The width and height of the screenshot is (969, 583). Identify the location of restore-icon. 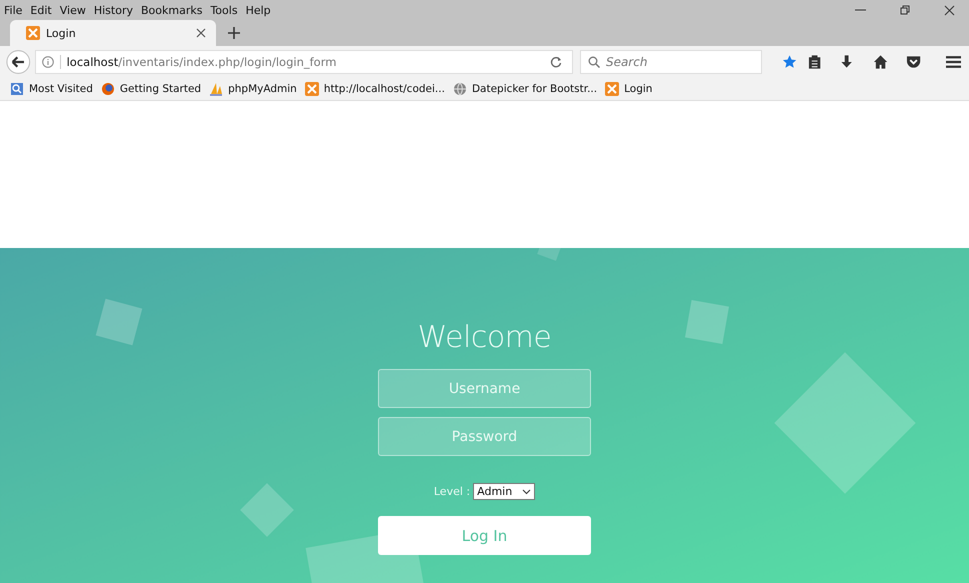
(905, 10).